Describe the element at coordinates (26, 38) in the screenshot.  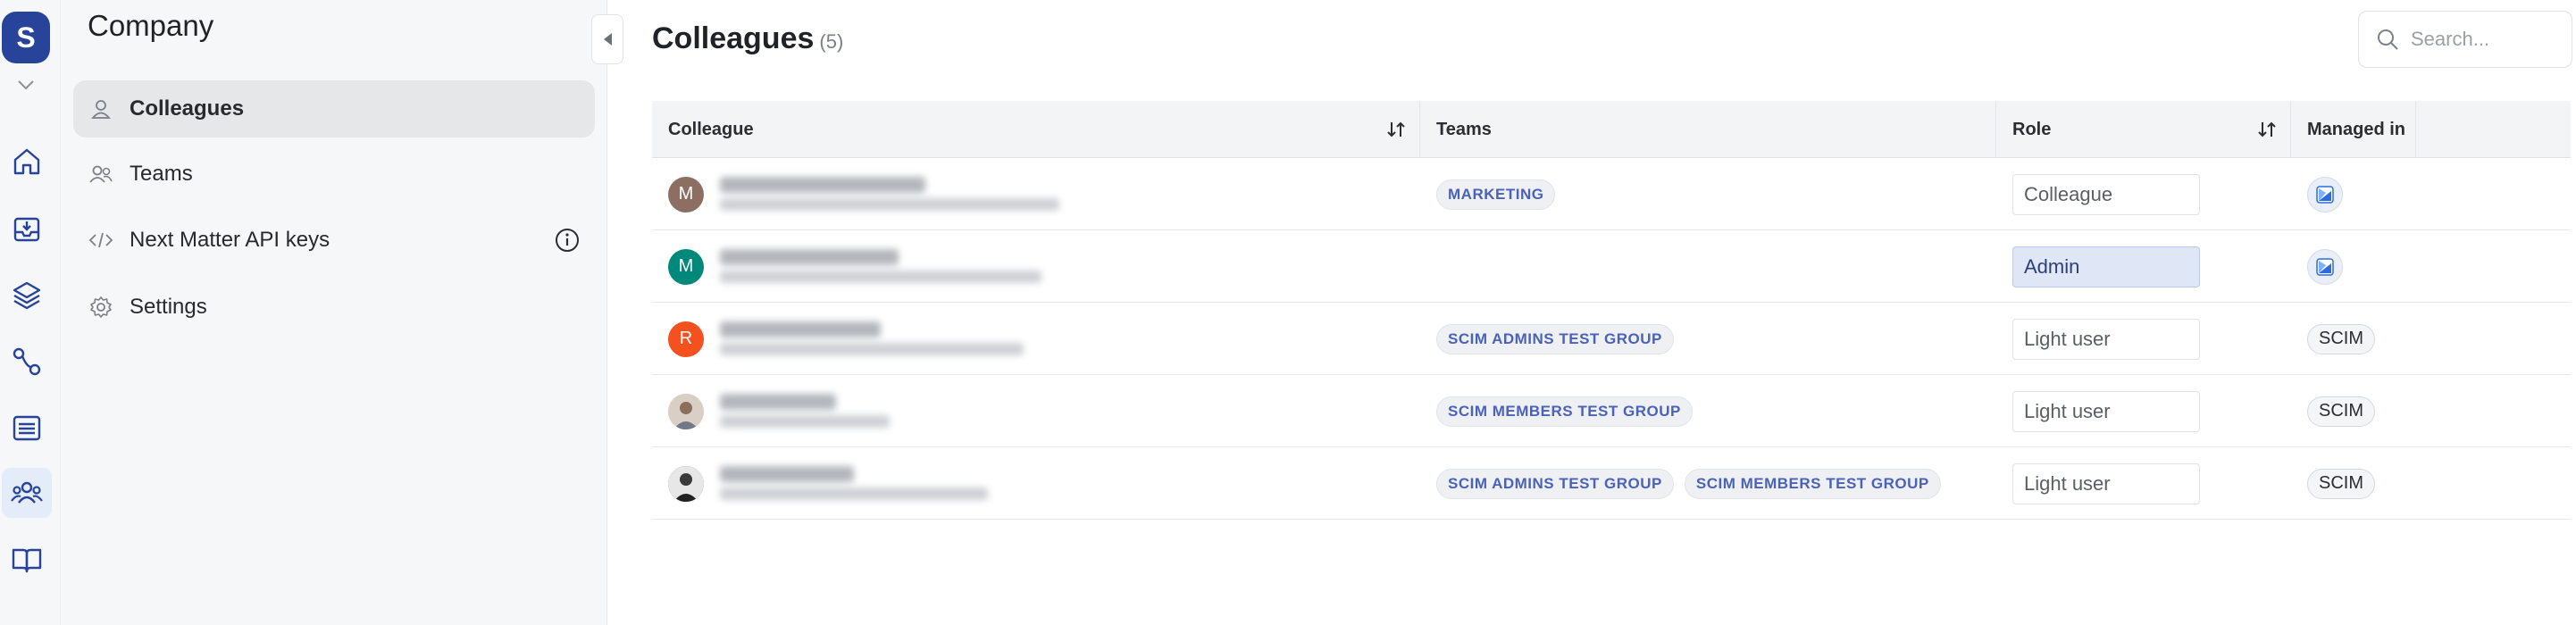
I see `workspace-logo: S` at that location.